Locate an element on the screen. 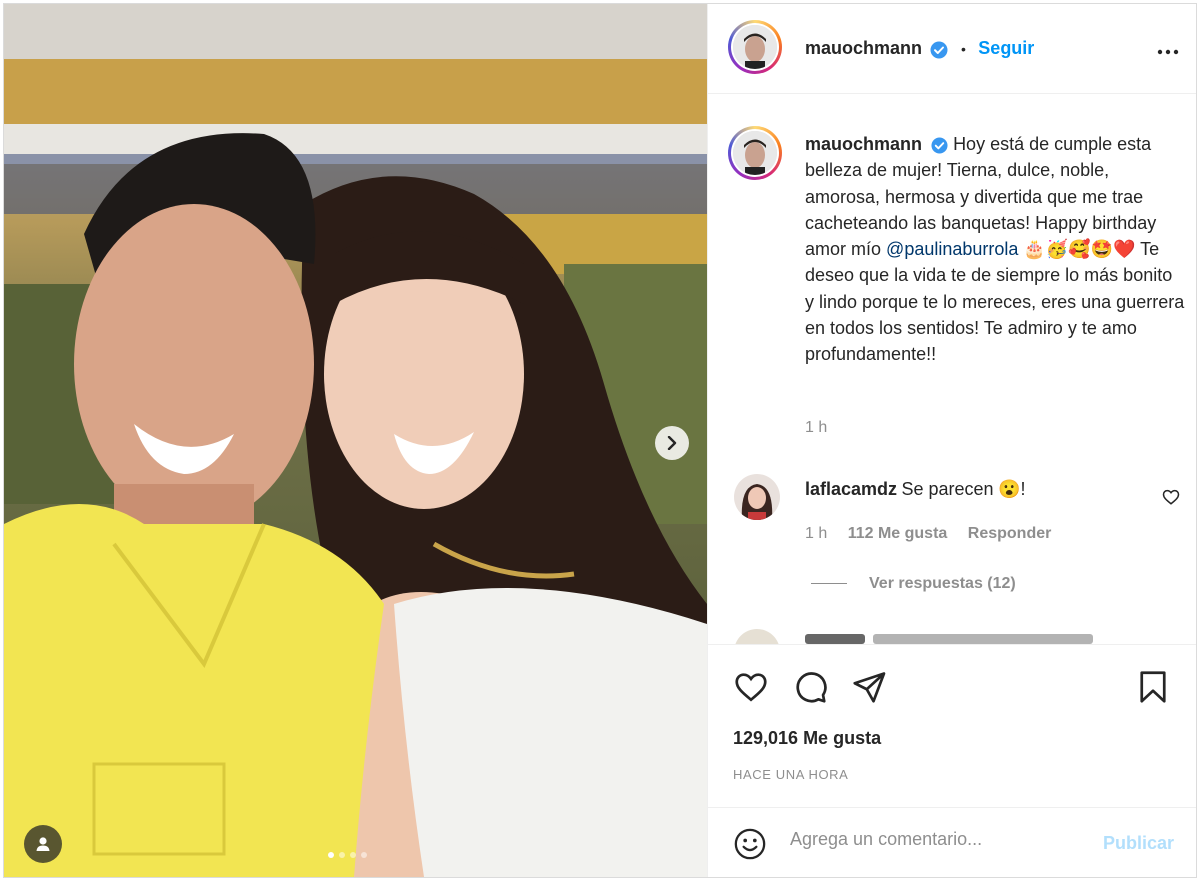 The image size is (1200, 881). comment-time: 1 h is located at coordinates (816, 533).